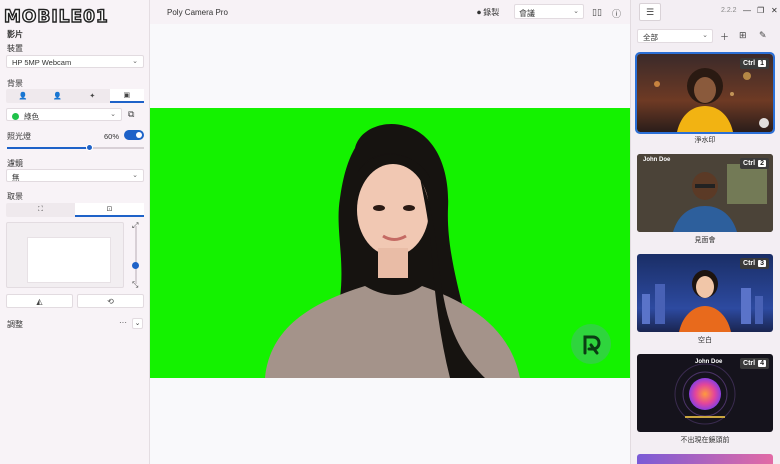 The image size is (780, 464). I want to click on lighting-toggle, so click(134, 135).